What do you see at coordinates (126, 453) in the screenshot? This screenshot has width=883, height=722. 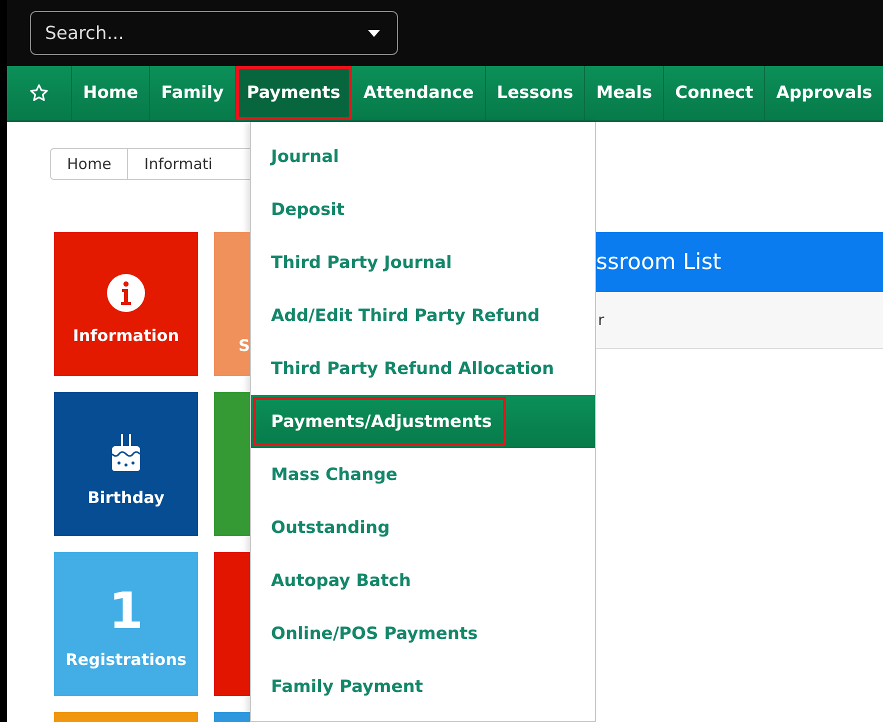 I see `cake-icon` at bounding box center [126, 453].